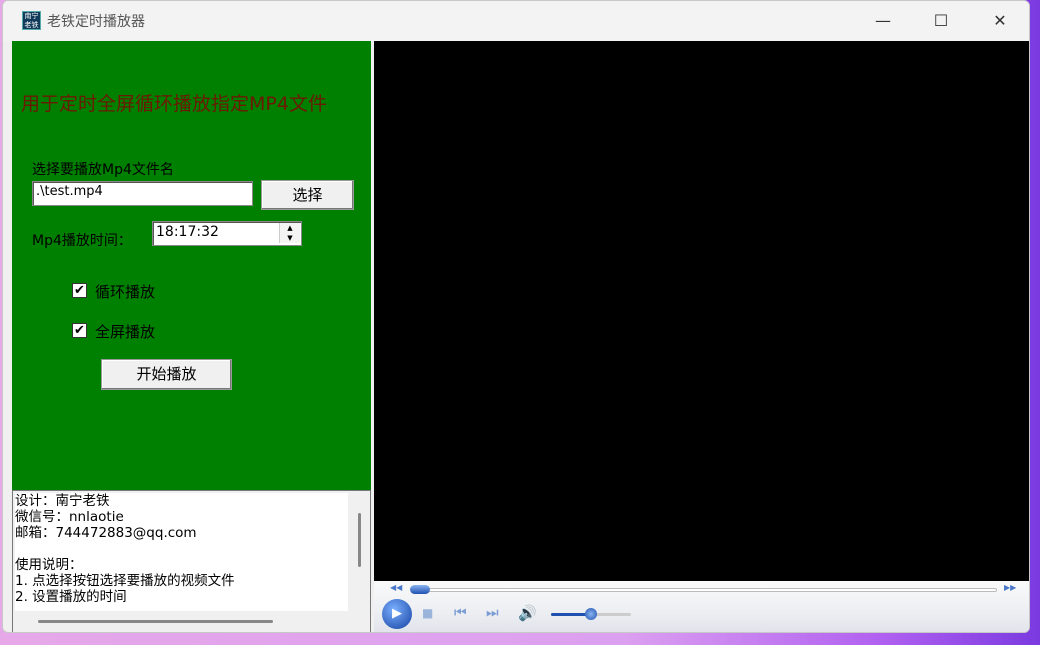  I want to click on seek-bar, so click(704, 590).